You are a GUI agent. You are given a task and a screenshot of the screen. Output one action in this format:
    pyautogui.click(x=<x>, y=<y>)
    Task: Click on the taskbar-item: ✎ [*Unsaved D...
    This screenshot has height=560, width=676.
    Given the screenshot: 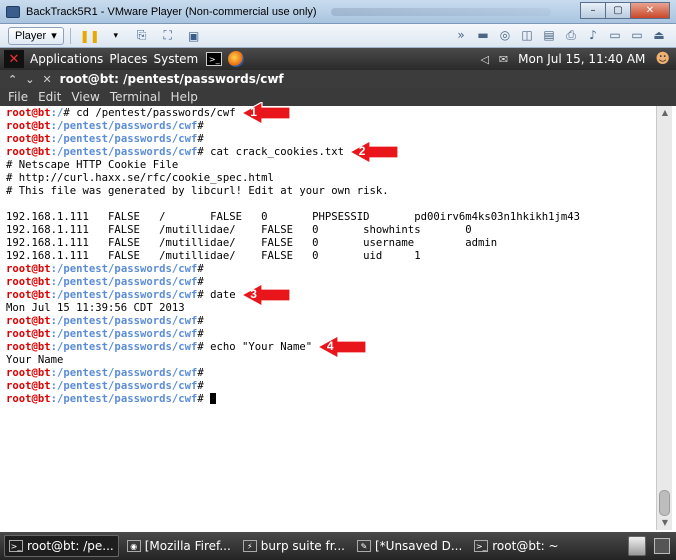 What is the action you would take?
    pyautogui.click(x=409, y=546)
    